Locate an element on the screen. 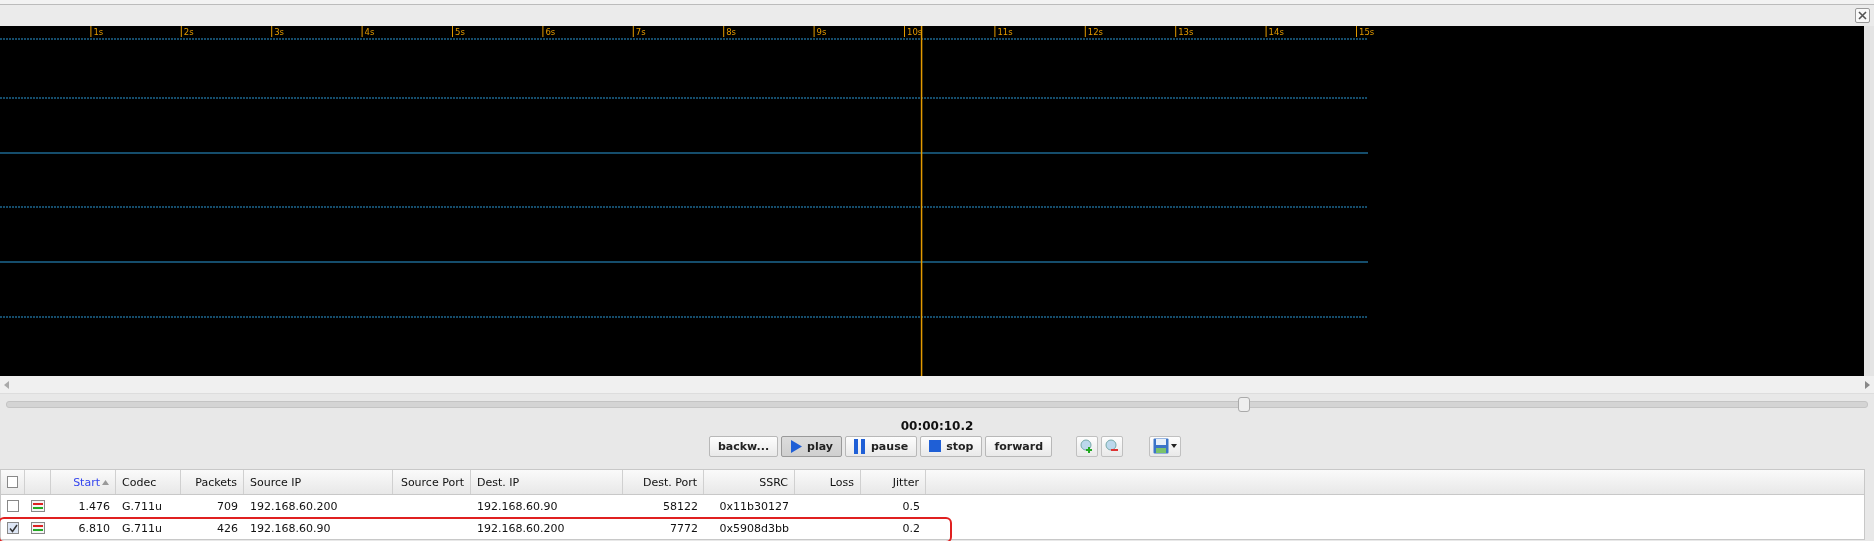 The width and height of the screenshot is (1874, 541). ruler-label: 2s is located at coordinates (188, 32).